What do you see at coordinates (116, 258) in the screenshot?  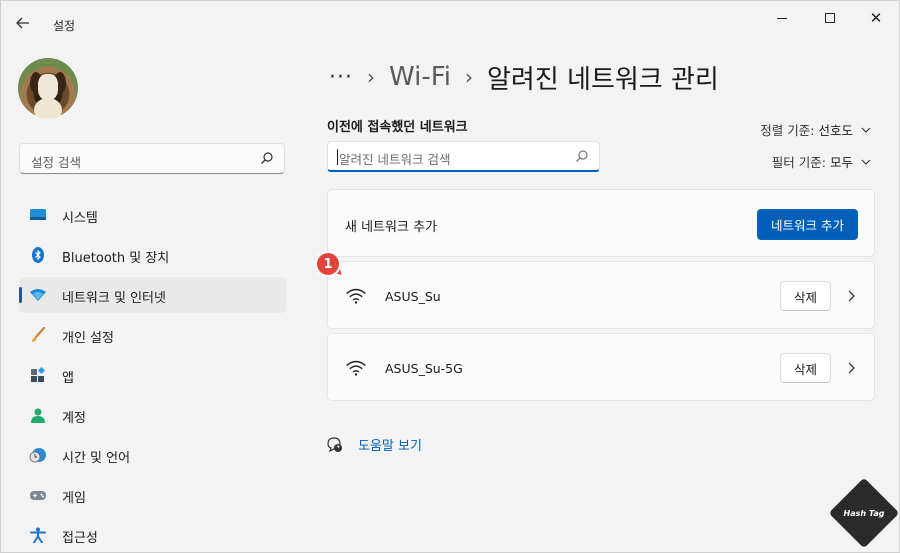 I see `sidebar-item-label: Bluetooth 및 장치` at bounding box center [116, 258].